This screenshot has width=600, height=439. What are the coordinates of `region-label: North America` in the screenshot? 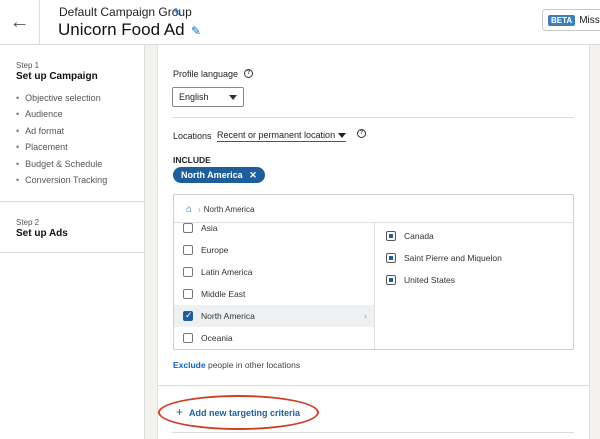 It's located at (228, 316).